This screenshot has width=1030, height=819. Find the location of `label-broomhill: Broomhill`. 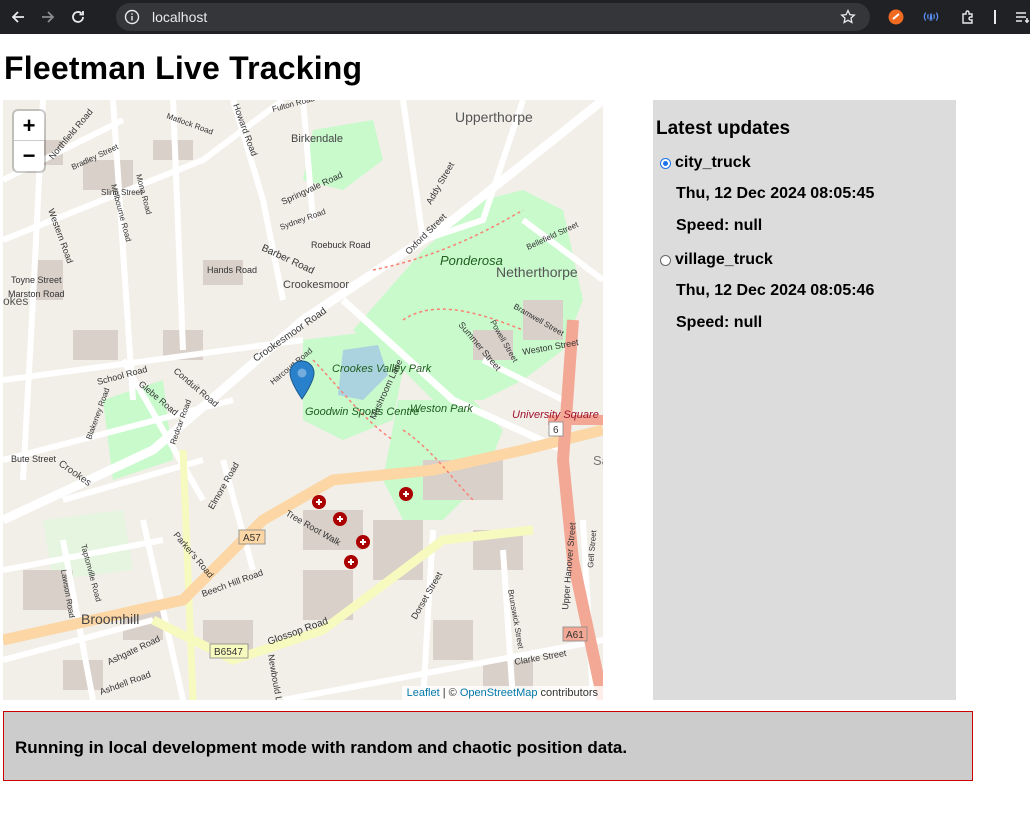

label-broomhill: Broomhill is located at coordinates (110, 619).